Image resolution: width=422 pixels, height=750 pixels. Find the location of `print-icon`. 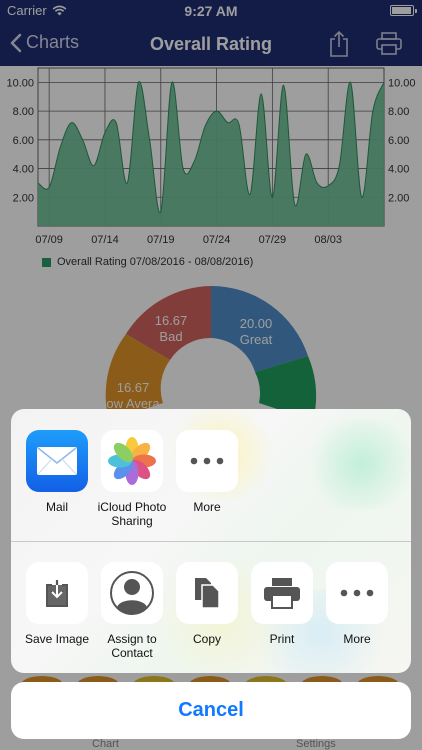

print-icon is located at coordinates (282, 593).